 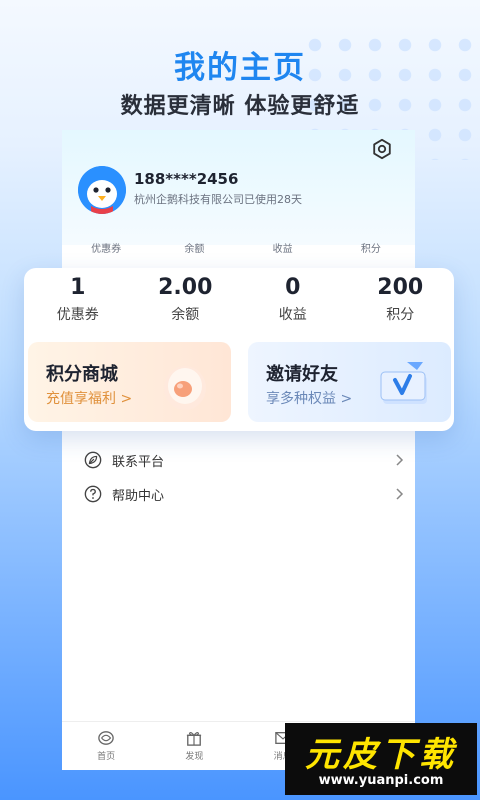 What do you see at coordinates (186, 179) in the screenshot?
I see `user-phone: 188****2456` at bounding box center [186, 179].